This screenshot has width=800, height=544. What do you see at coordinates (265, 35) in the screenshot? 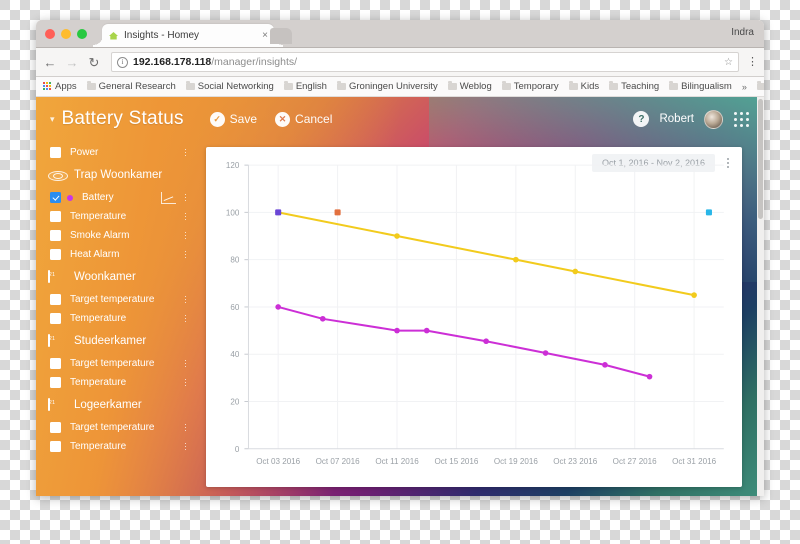
I see `close-tab-icon: ×` at bounding box center [265, 35].